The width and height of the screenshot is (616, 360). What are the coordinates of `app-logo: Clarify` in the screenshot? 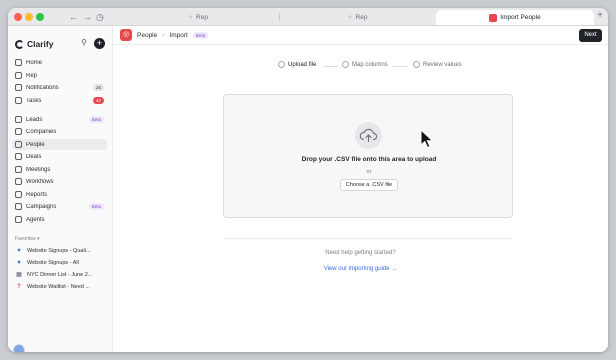 It's located at (34, 44).